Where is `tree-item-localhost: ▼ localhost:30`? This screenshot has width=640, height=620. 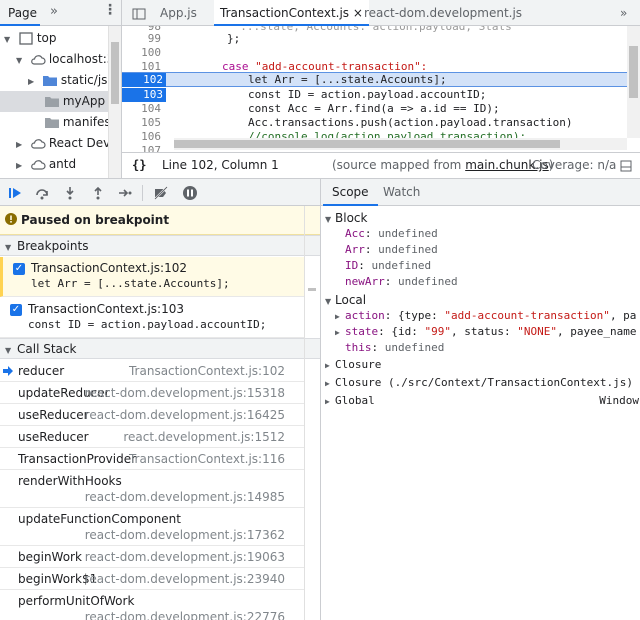
tree-item-localhost: ▼ localhost:30 is located at coordinates (60, 59).